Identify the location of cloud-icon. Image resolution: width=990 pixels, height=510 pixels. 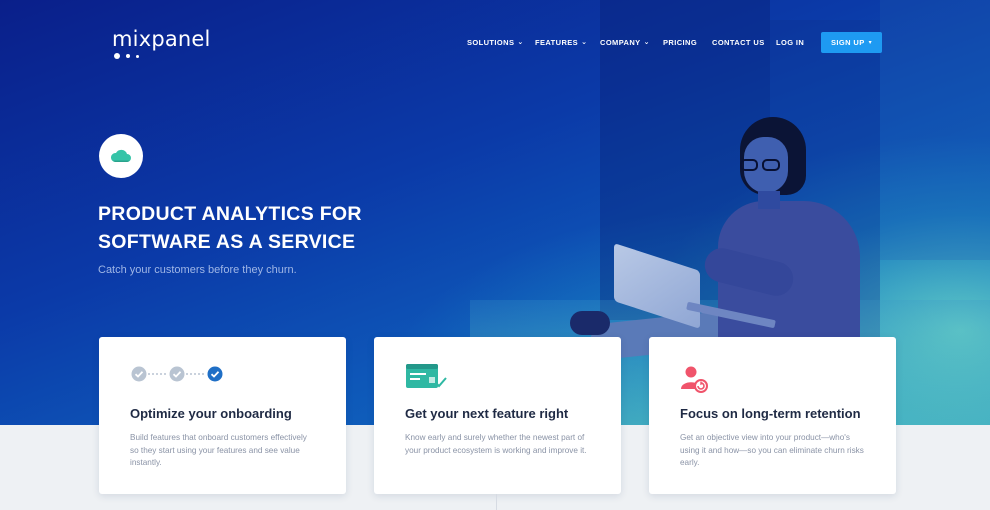
(120, 155).